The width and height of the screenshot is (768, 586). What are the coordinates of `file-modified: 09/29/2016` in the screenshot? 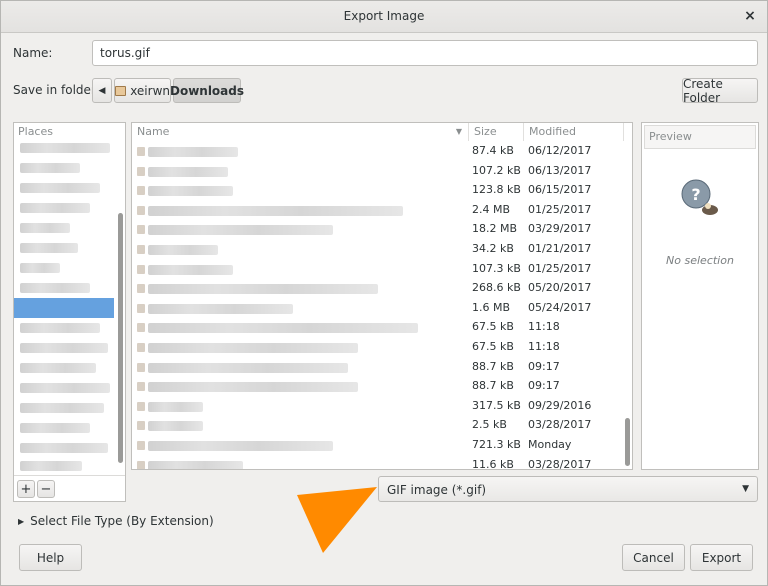 It's located at (560, 405).